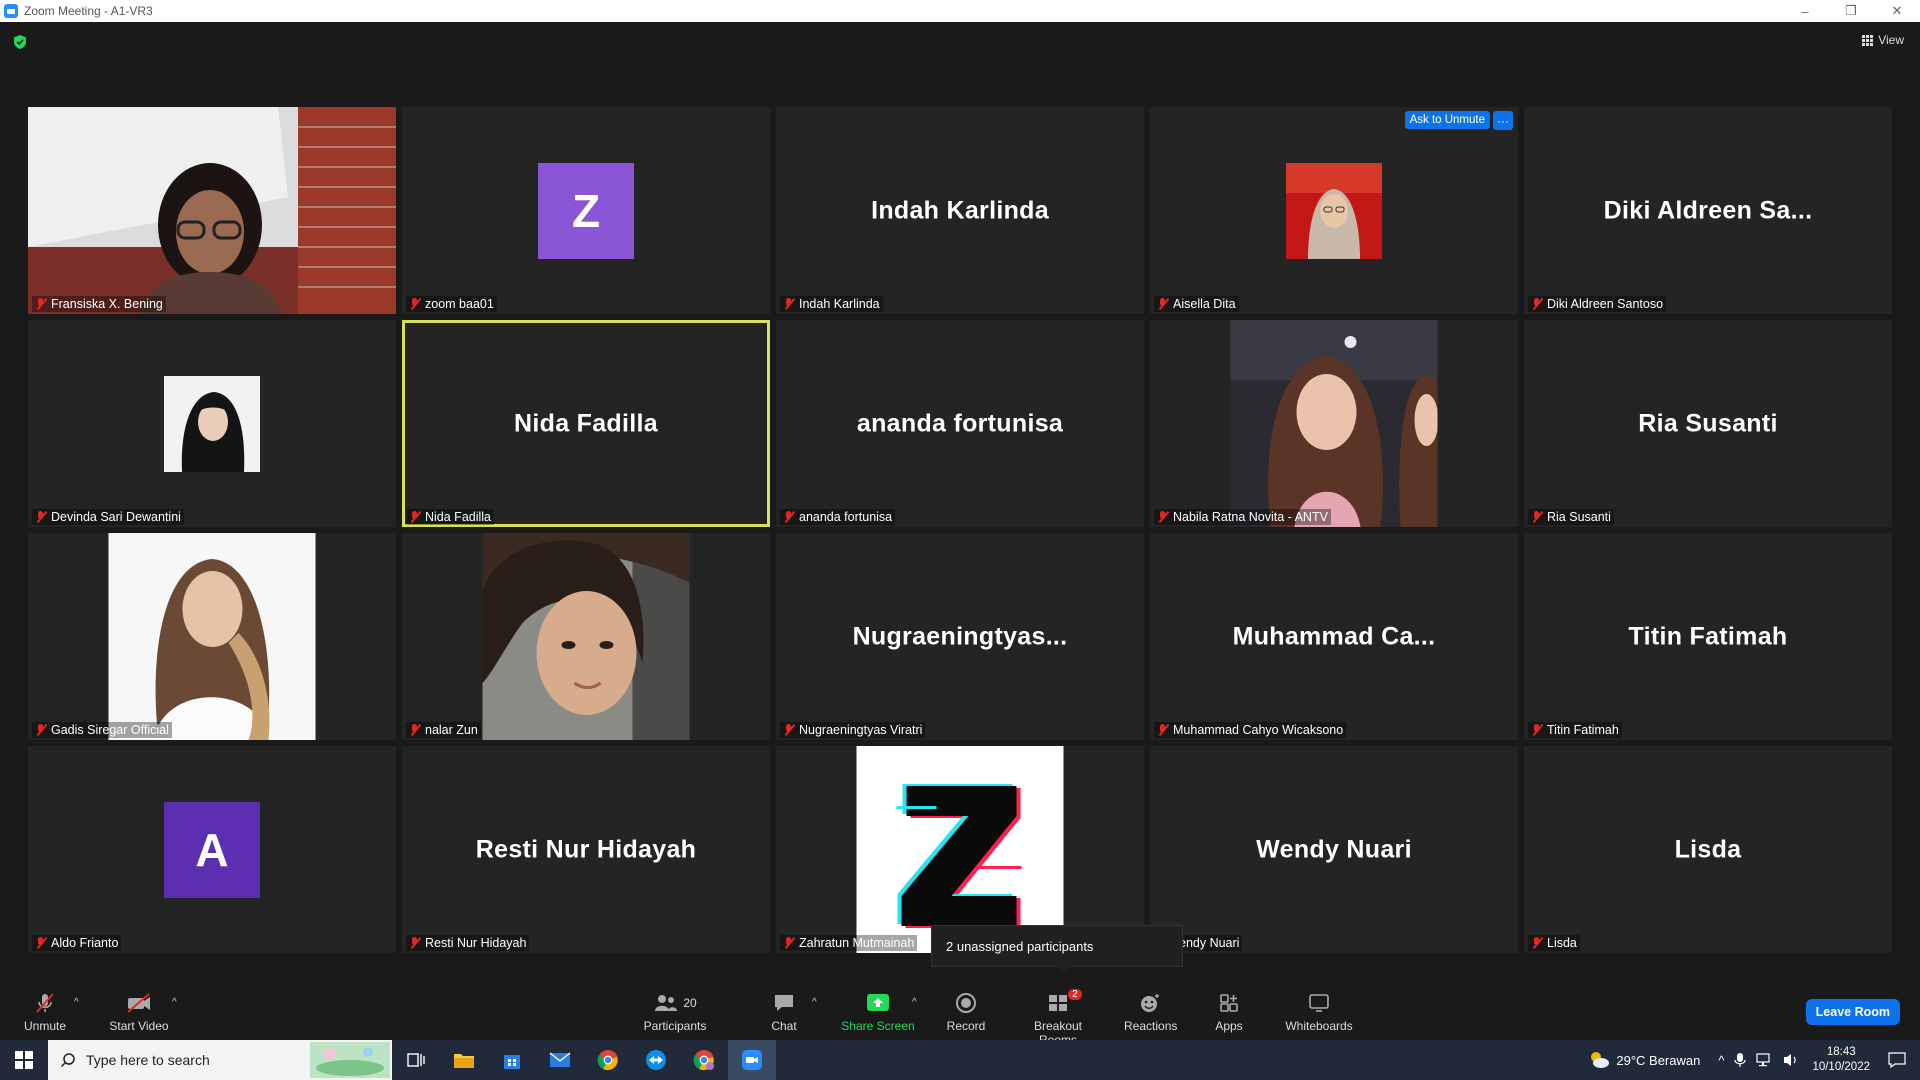 Image resolution: width=1920 pixels, height=1080 pixels. I want to click on breakout-badge: 2, so click(1075, 994).